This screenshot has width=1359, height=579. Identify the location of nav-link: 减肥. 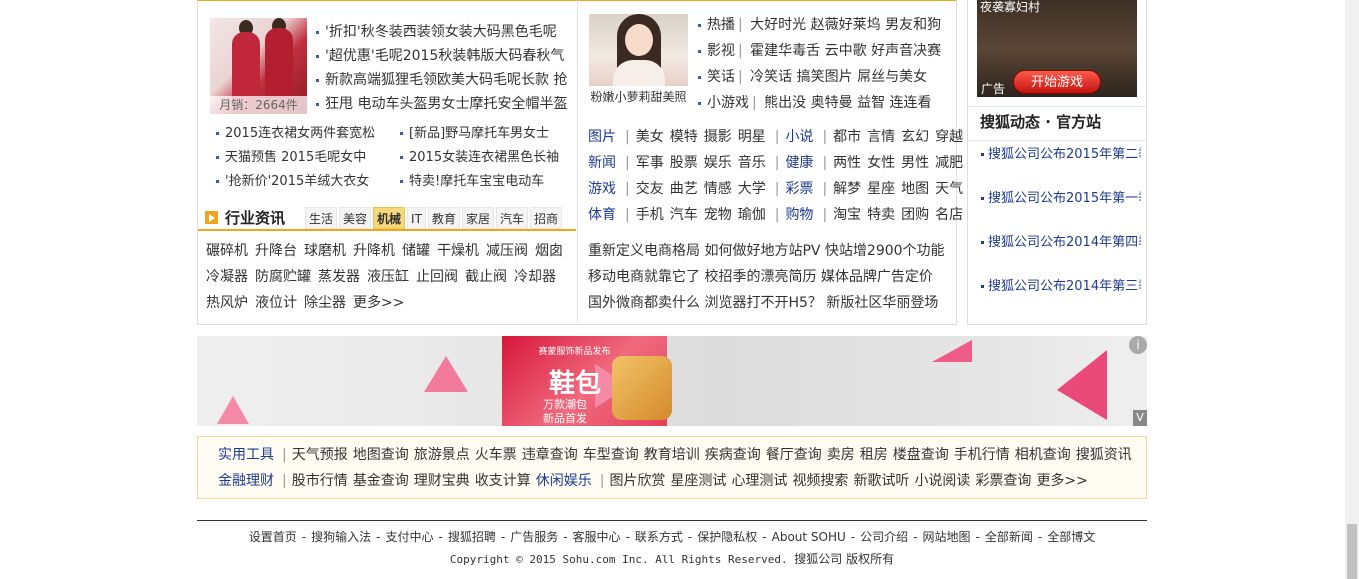
(949, 163).